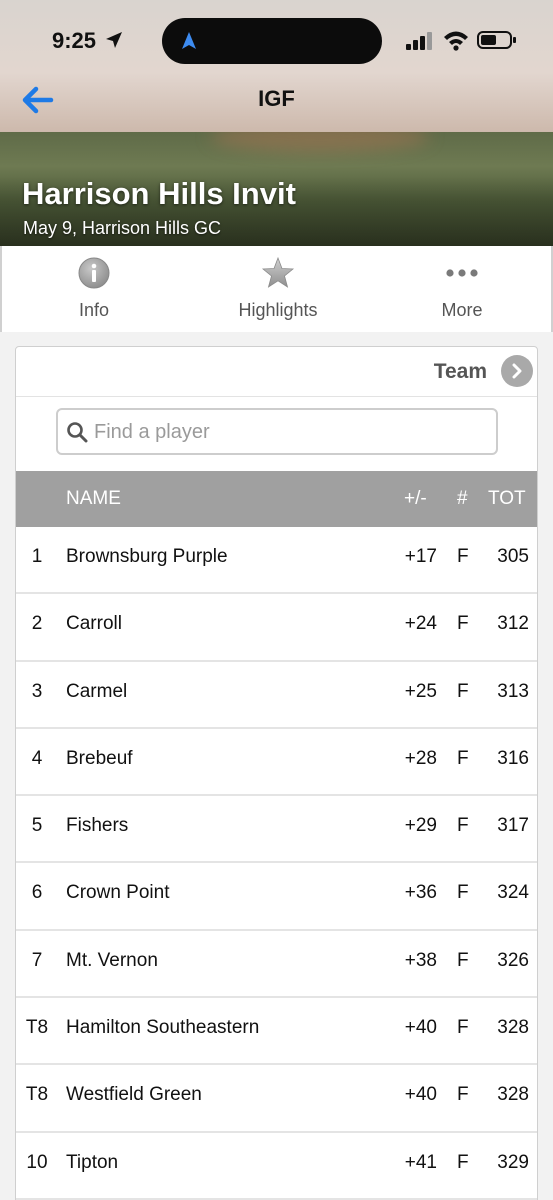  What do you see at coordinates (513, 826) in the screenshot?
I see `row-total: 317` at bounding box center [513, 826].